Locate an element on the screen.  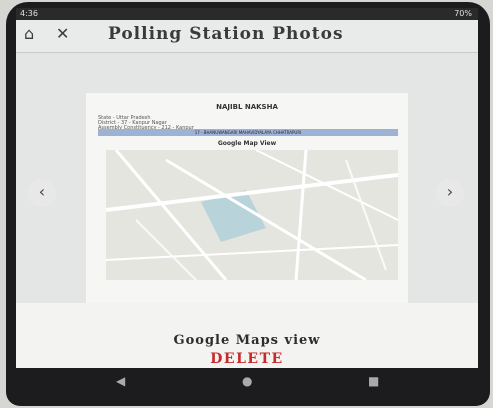
map-title: Google Map View is located at coordinates (247, 143).